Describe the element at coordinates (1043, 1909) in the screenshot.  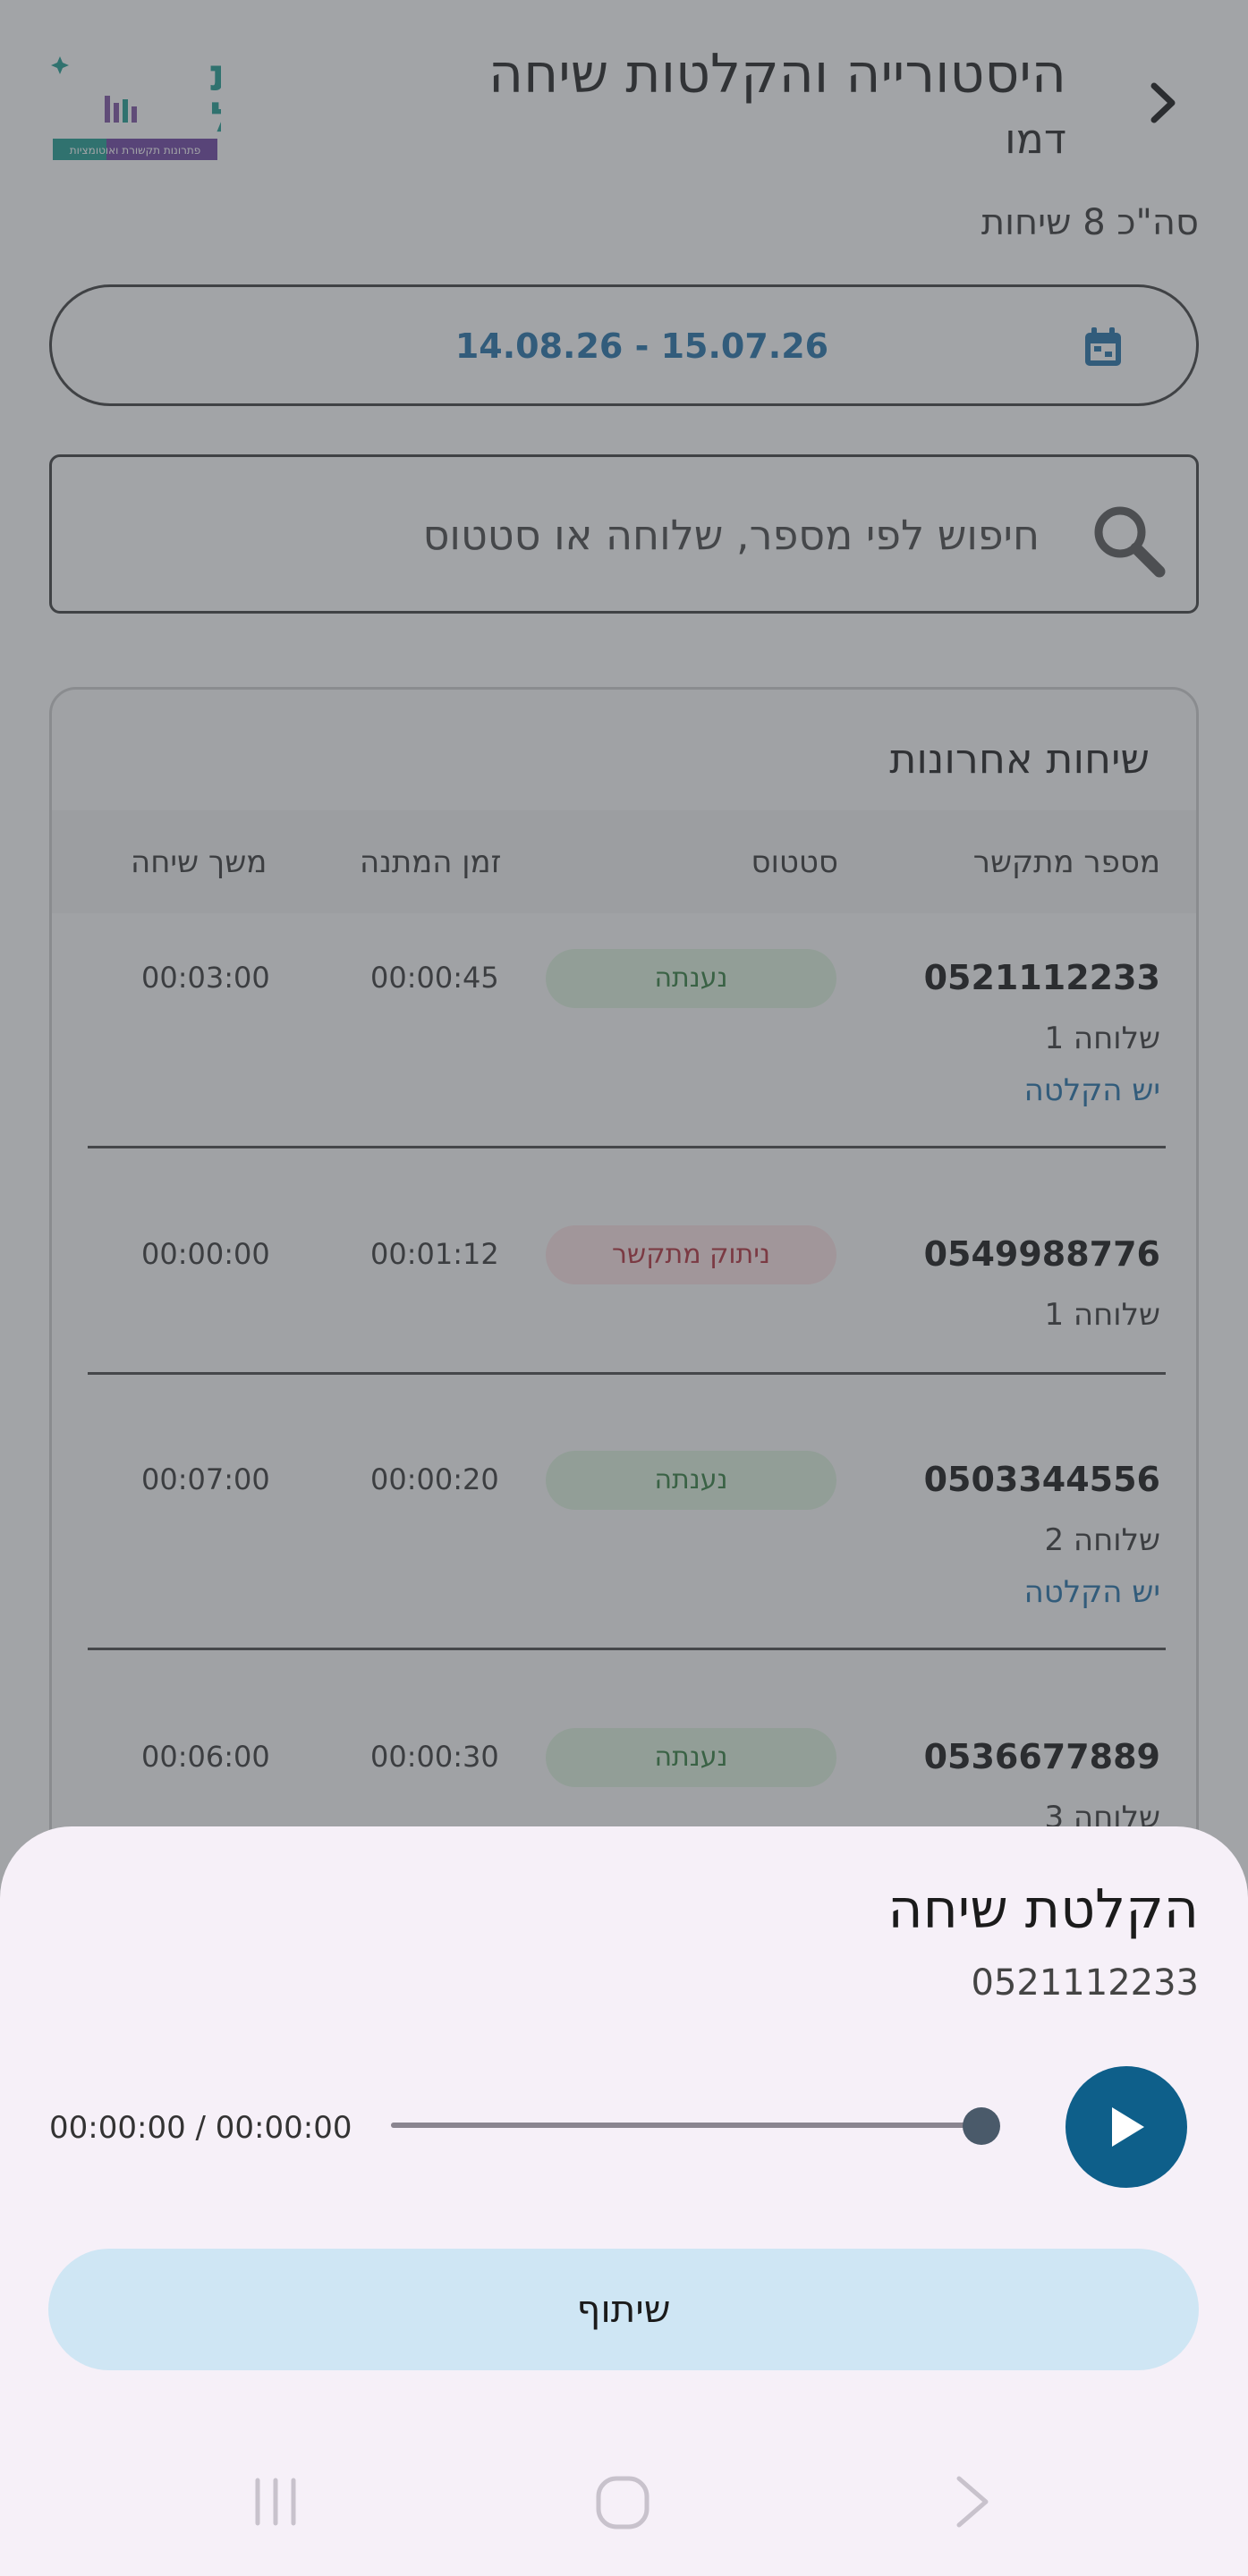
I see `sheet-title: הקלטת שיחה` at that location.